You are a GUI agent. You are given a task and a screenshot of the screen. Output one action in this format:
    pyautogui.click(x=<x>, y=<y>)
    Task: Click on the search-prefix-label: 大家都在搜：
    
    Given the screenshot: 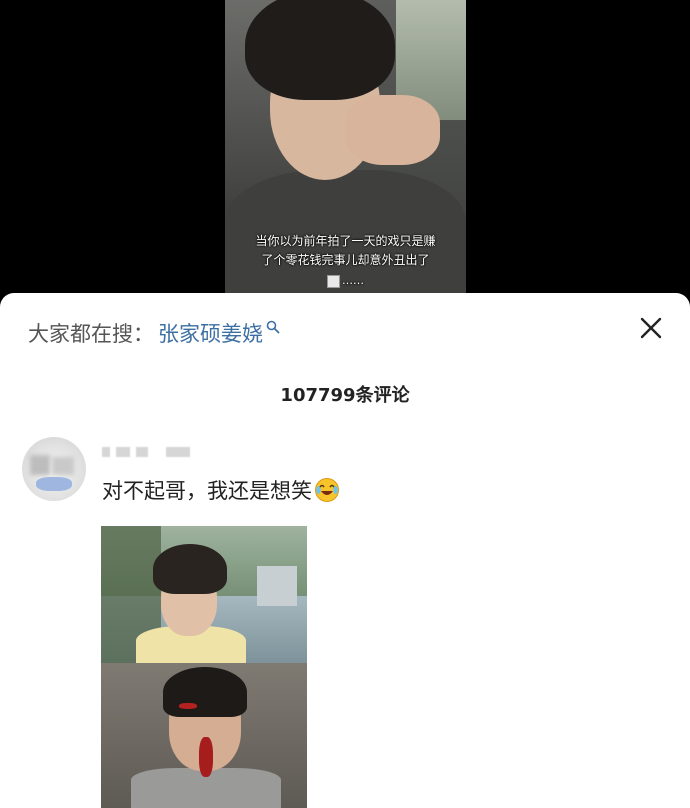 What is the action you would take?
    pyautogui.click(x=91, y=334)
    